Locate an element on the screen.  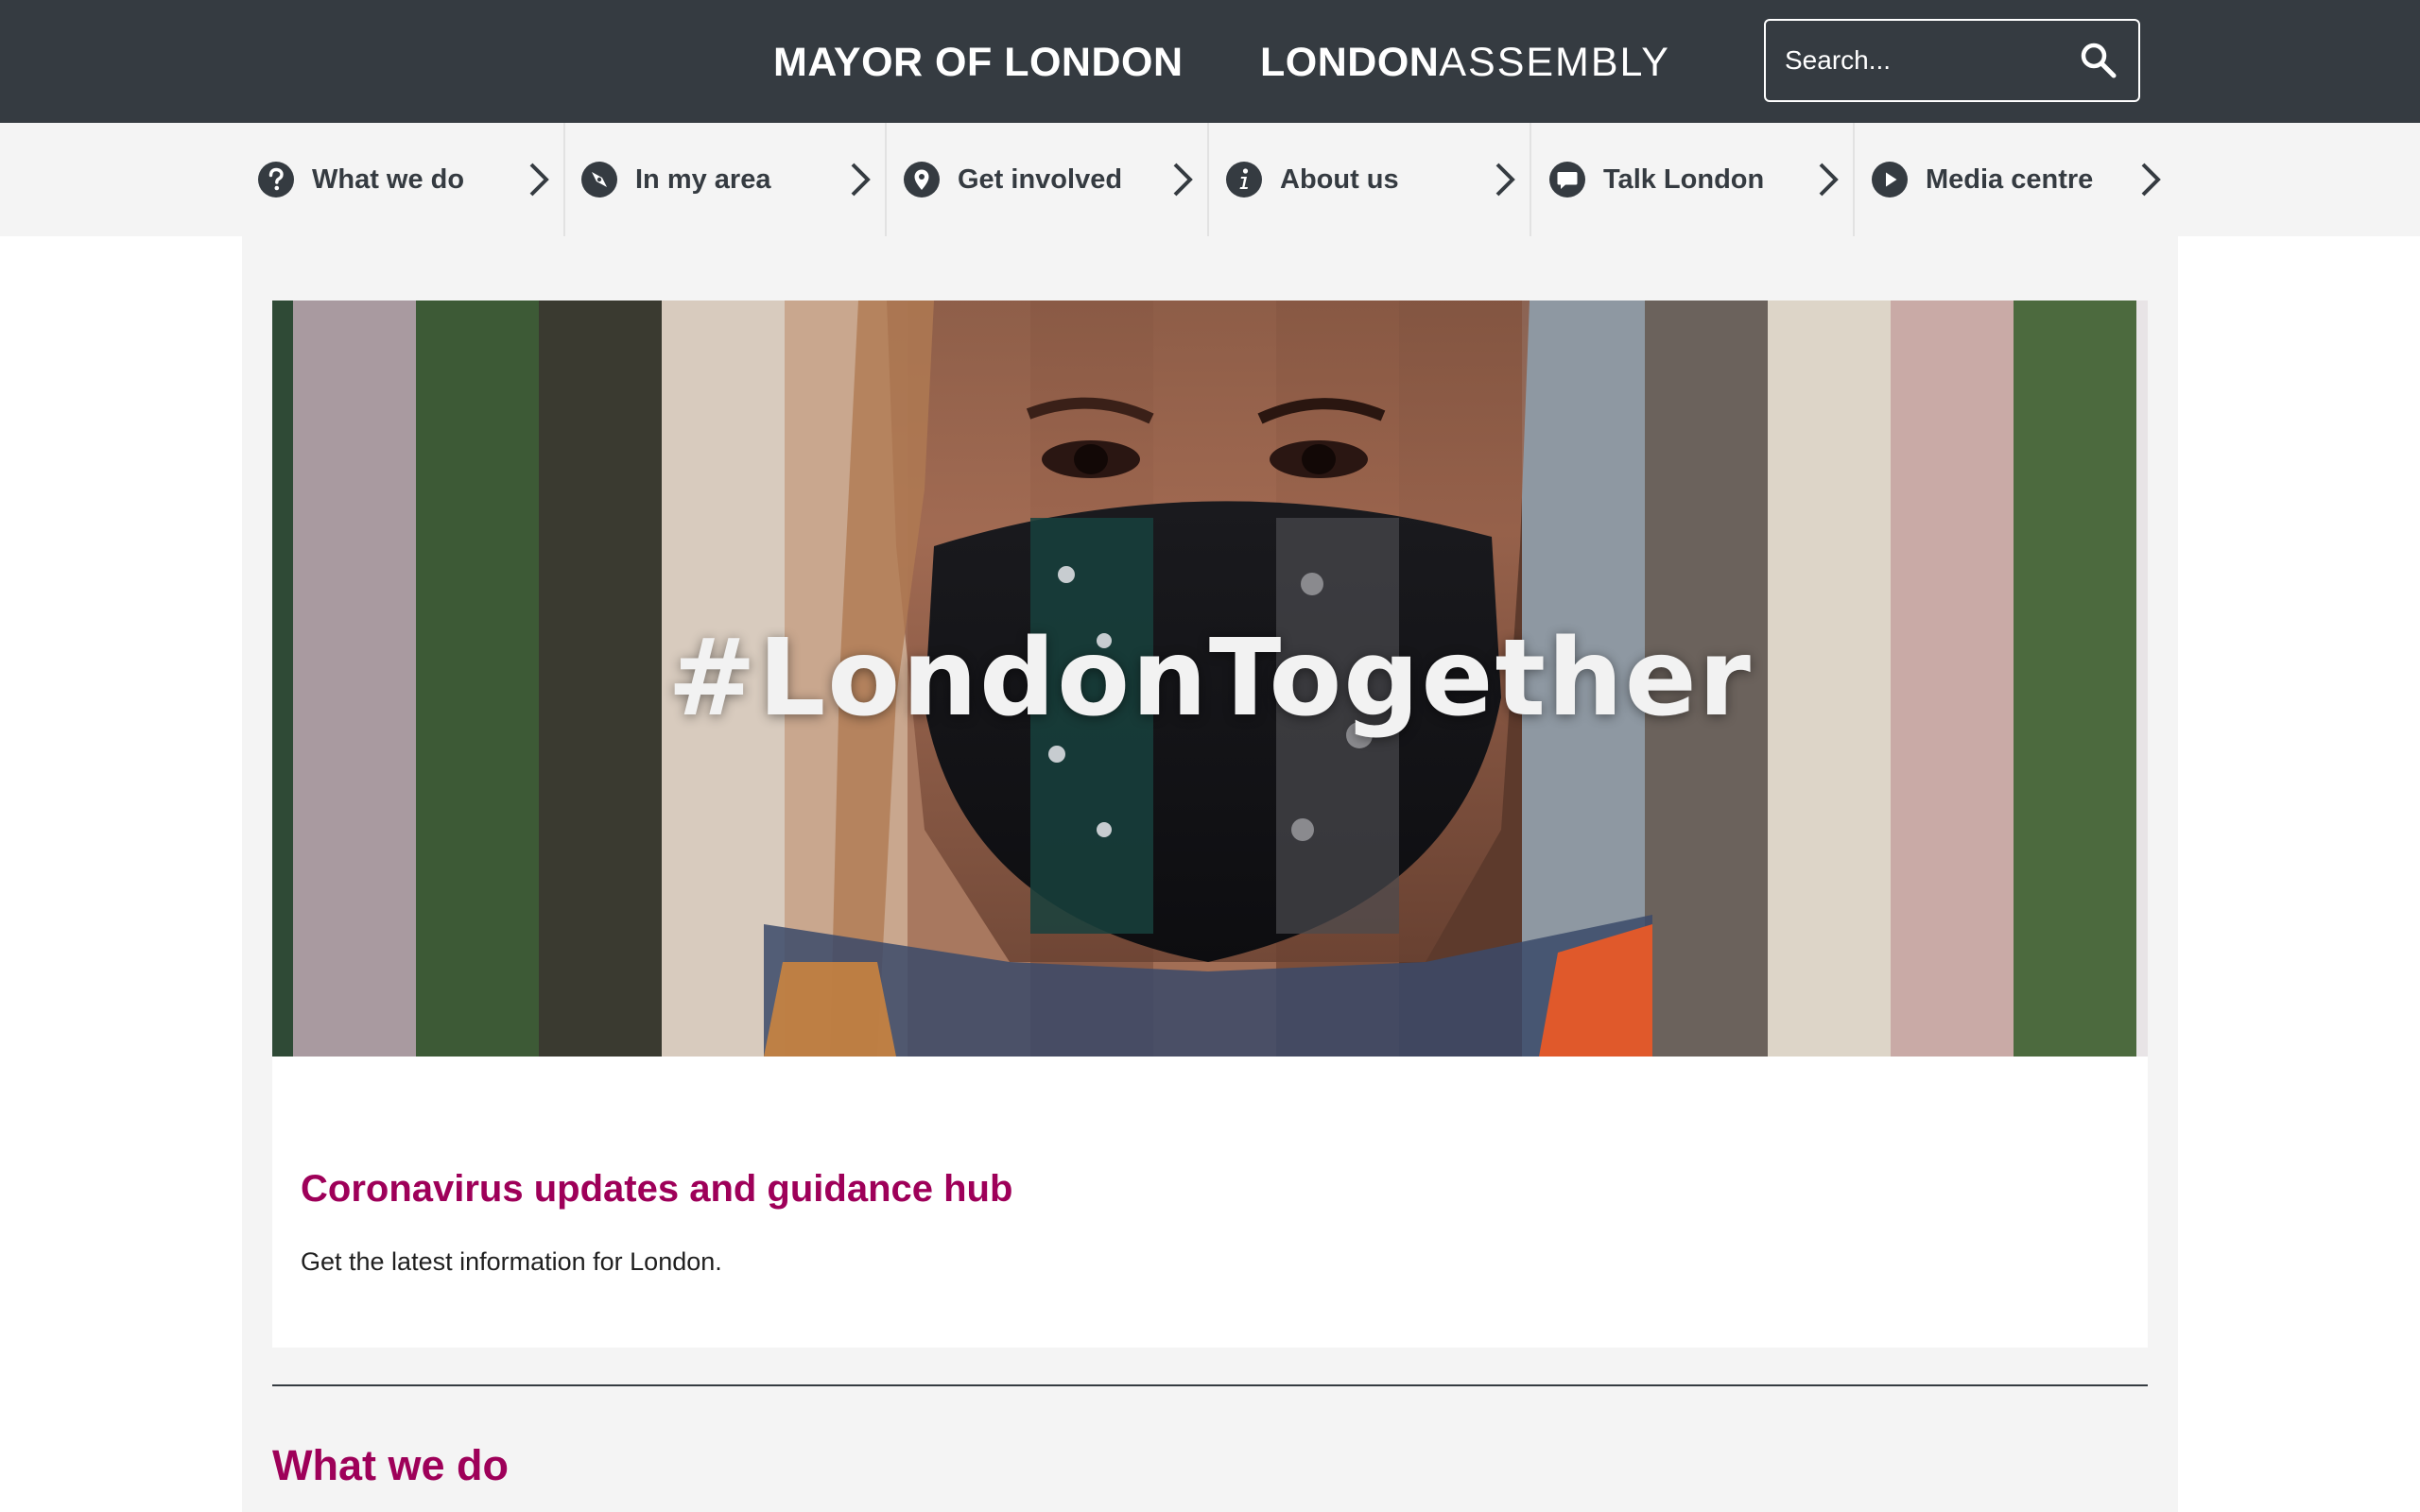
promo-title: Coronavirus updates and guidance hub is located at coordinates (656, 1189).